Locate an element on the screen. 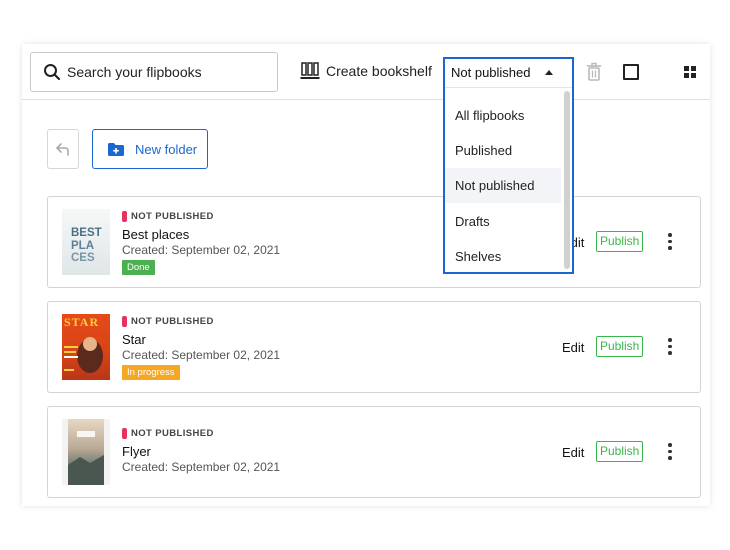 This screenshot has width=730, height=550. progress-tag: Done is located at coordinates (138, 267).